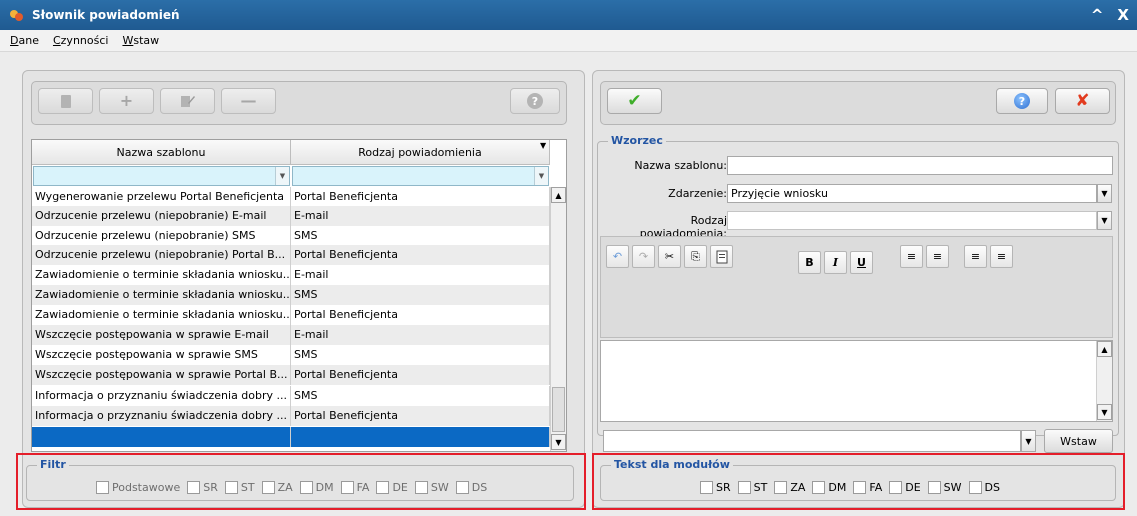  I want to click on cell-notification-type, so click(420, 437).